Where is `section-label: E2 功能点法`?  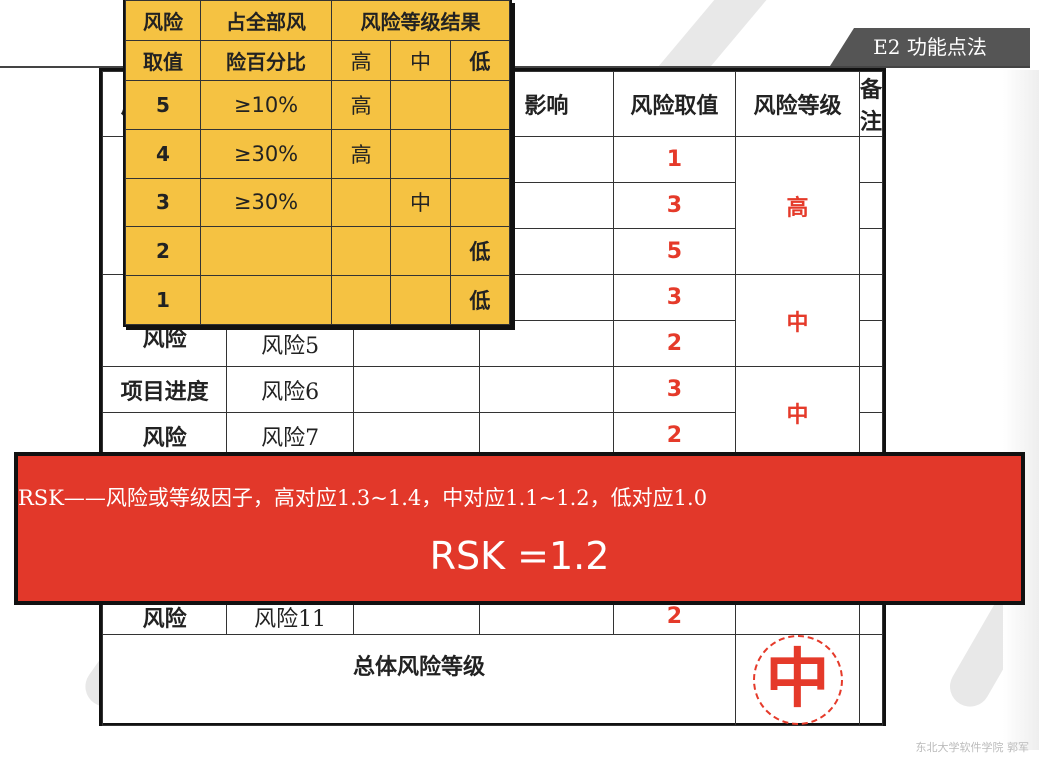
section-label: E2 功能点法 is located at coordinates (930, 47).